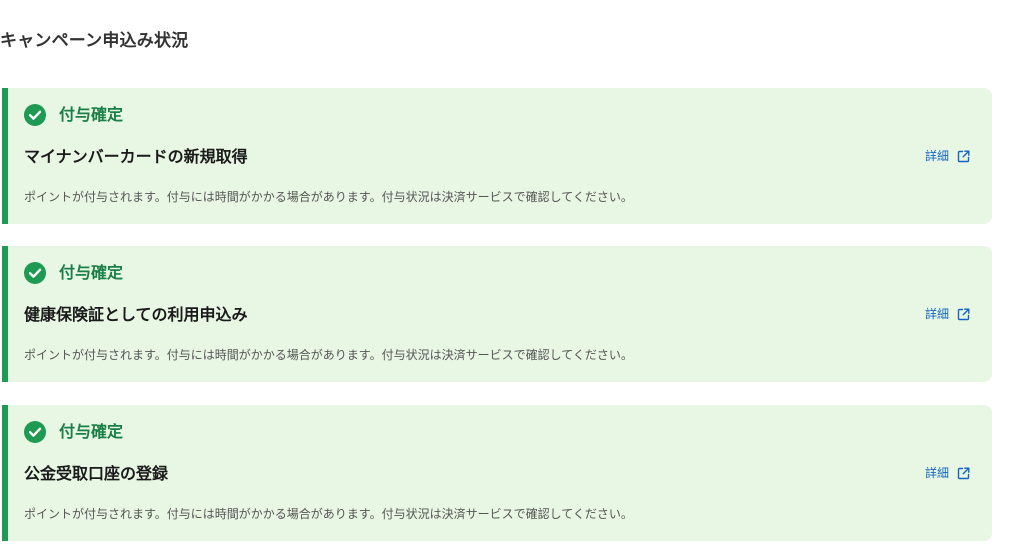  Describe the element at coordinates (94, 41) in the screenshot. I see `page-title: キャンペーン申込み状況` at that location.